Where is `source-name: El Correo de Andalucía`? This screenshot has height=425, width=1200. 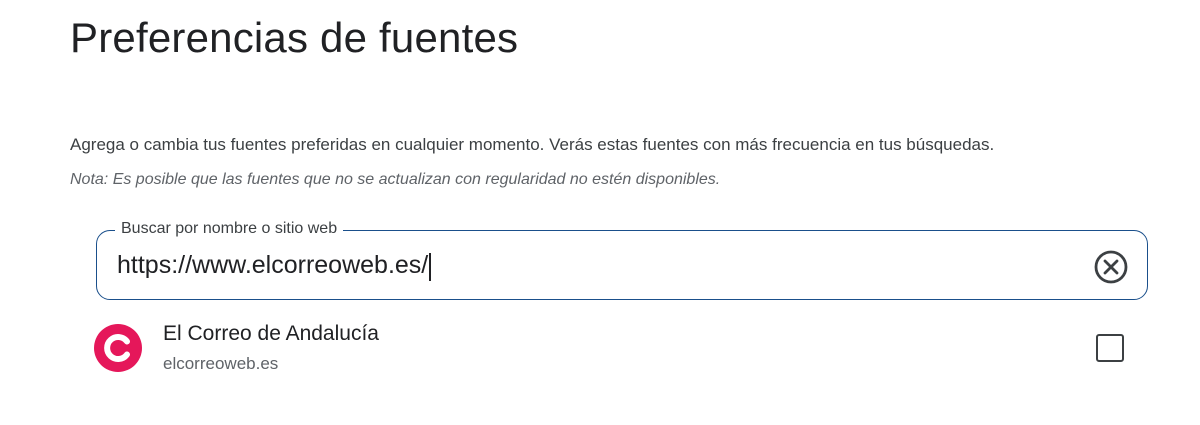 source-name: El Correo de Andalucía is located at coordinates (271, 333).